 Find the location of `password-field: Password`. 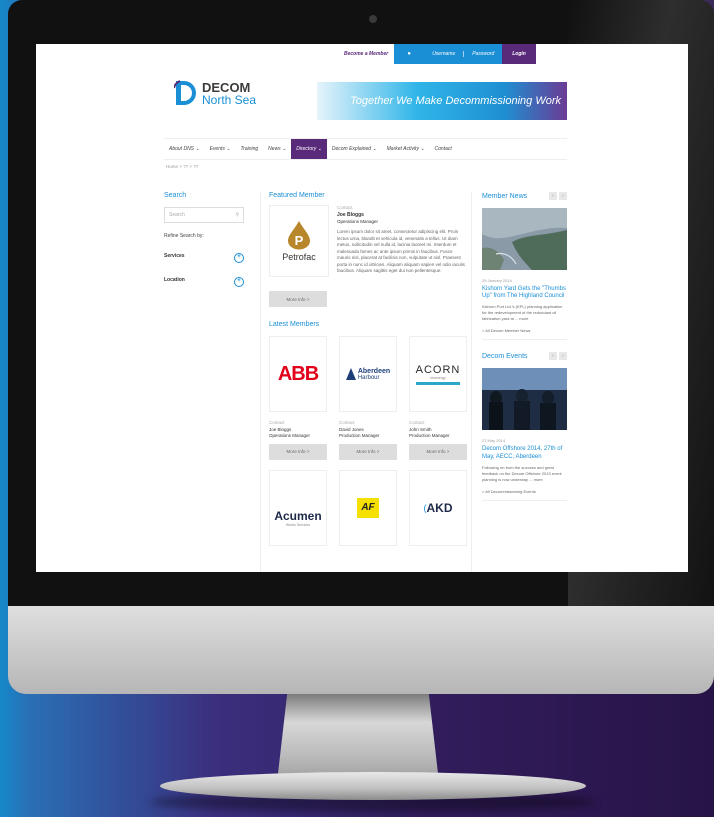

password-field: Password is located at coordinates (482, 54).